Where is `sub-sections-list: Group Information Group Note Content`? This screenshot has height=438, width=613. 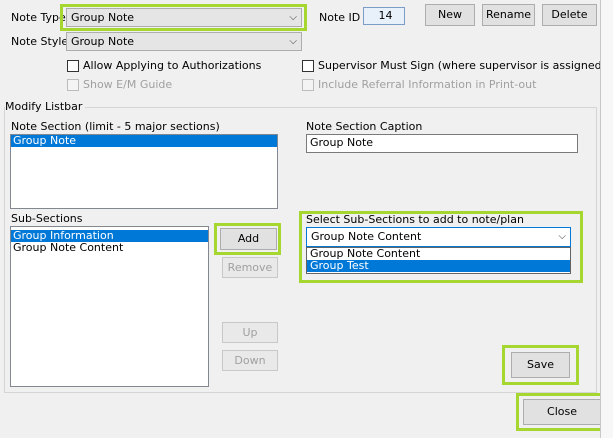 sub-sections-list: Group Information Group Note Content is located at coordinates (109, 306).